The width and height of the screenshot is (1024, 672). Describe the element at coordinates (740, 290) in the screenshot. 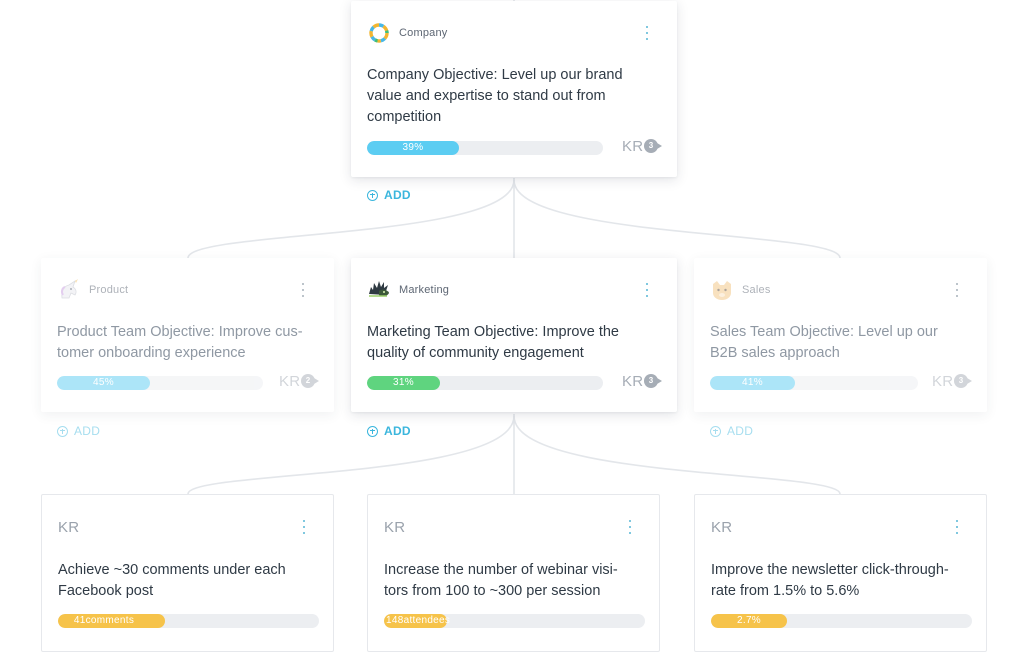

I see `card-header: Sales` at that location.